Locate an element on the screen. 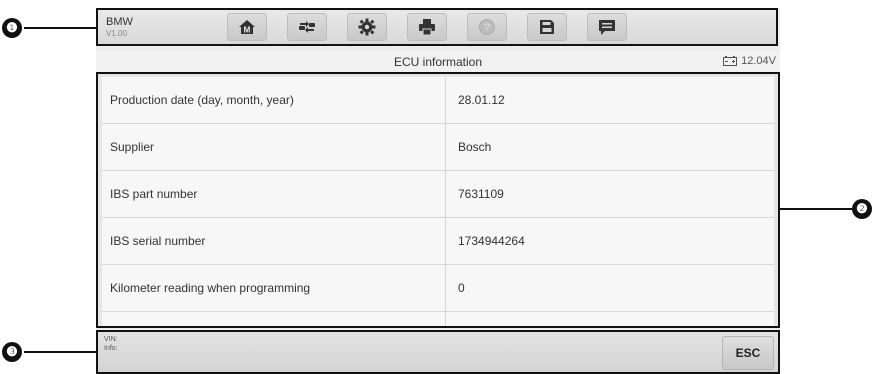 Image resolution: width=876 pixels, height=374 pixels. brand-block: BMW V1.00 is located at coordinates (119, 28).